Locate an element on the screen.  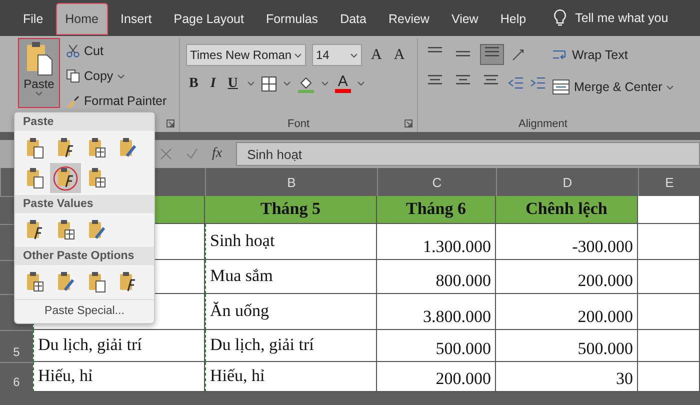
table-header-cell: Chênh lệch is located at coordinates (567, 210).